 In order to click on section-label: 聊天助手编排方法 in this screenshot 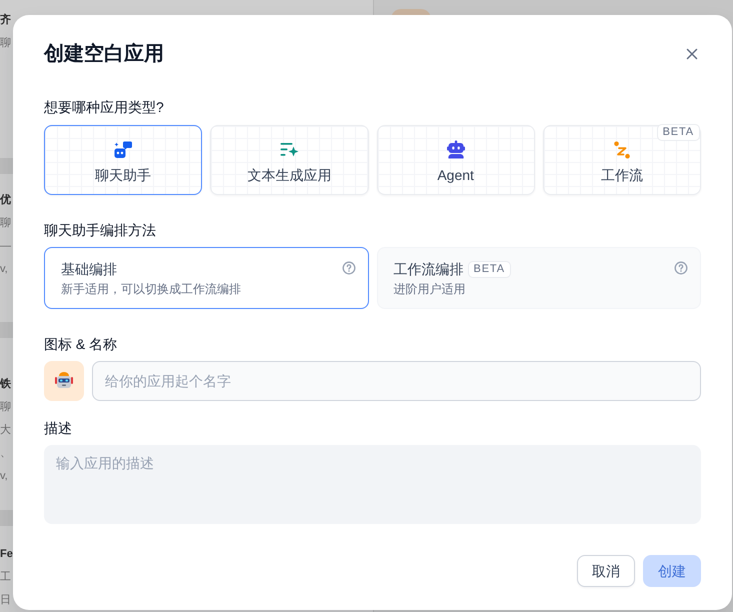, I will do `click(100, 230)`.